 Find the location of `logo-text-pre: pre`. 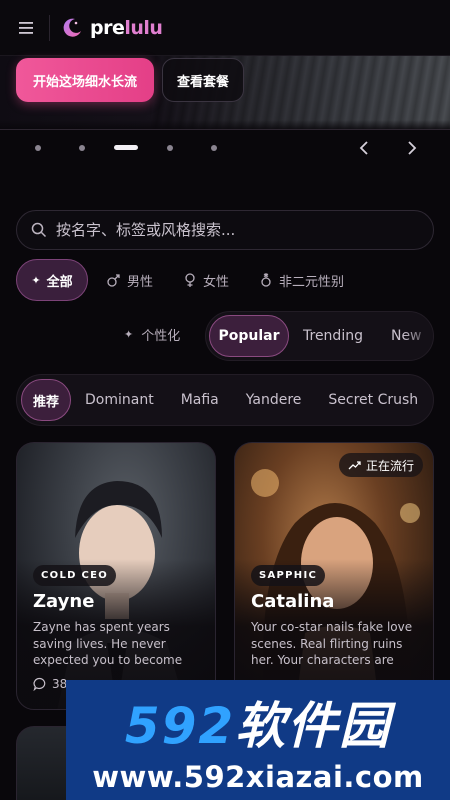

logo-text-pre: pre is located at coordinates (107, 27).